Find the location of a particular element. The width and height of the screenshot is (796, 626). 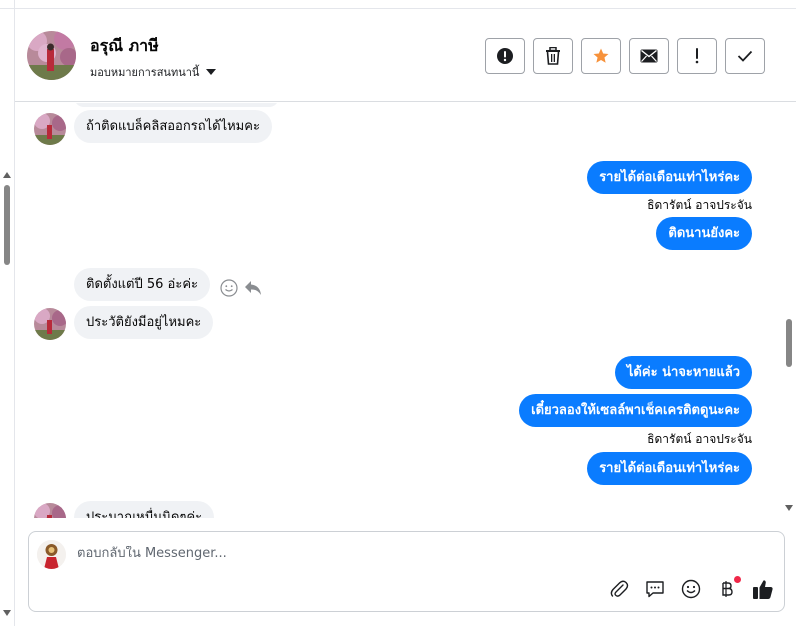

chat-bubble-icon is located at coordinates (655, 589).